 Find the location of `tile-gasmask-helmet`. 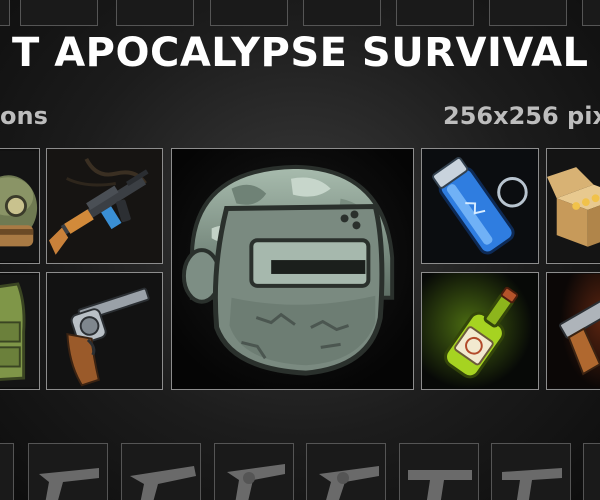

tile-gasmask-helmet is located at coordinates (20, 206).